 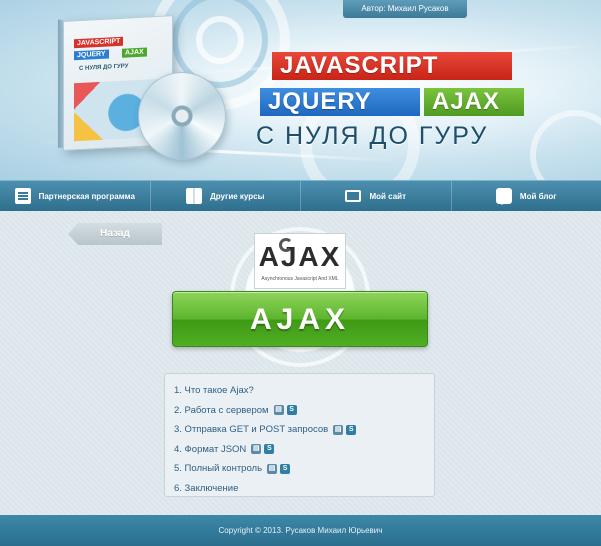 What do you see at coordinates (304, 411) in the screenshot?
I see `lesson-item: 2. Работа с сервером ▤ S` at bounding box center [304, 411].